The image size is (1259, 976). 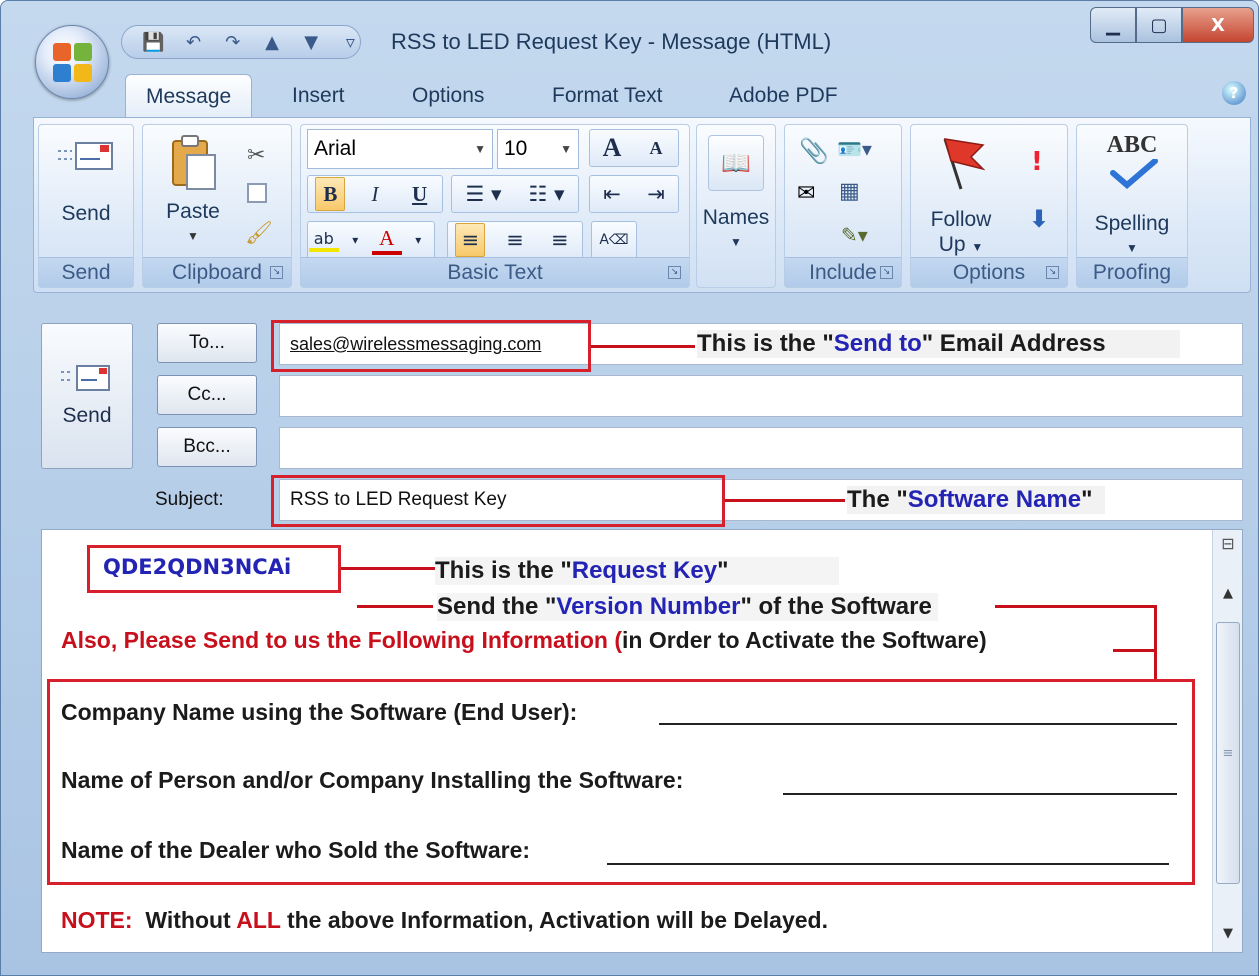 I want to click on minimize-button: ▁, so click(x=1113, y=25).